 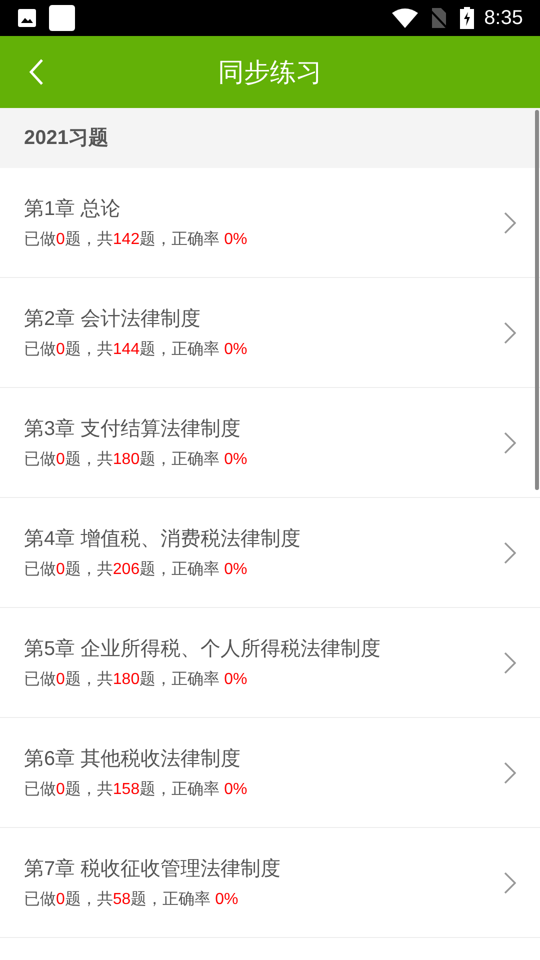 I want to click on chapter-title: 第6章 其他税收法律制度, so click(x=133, y=759).